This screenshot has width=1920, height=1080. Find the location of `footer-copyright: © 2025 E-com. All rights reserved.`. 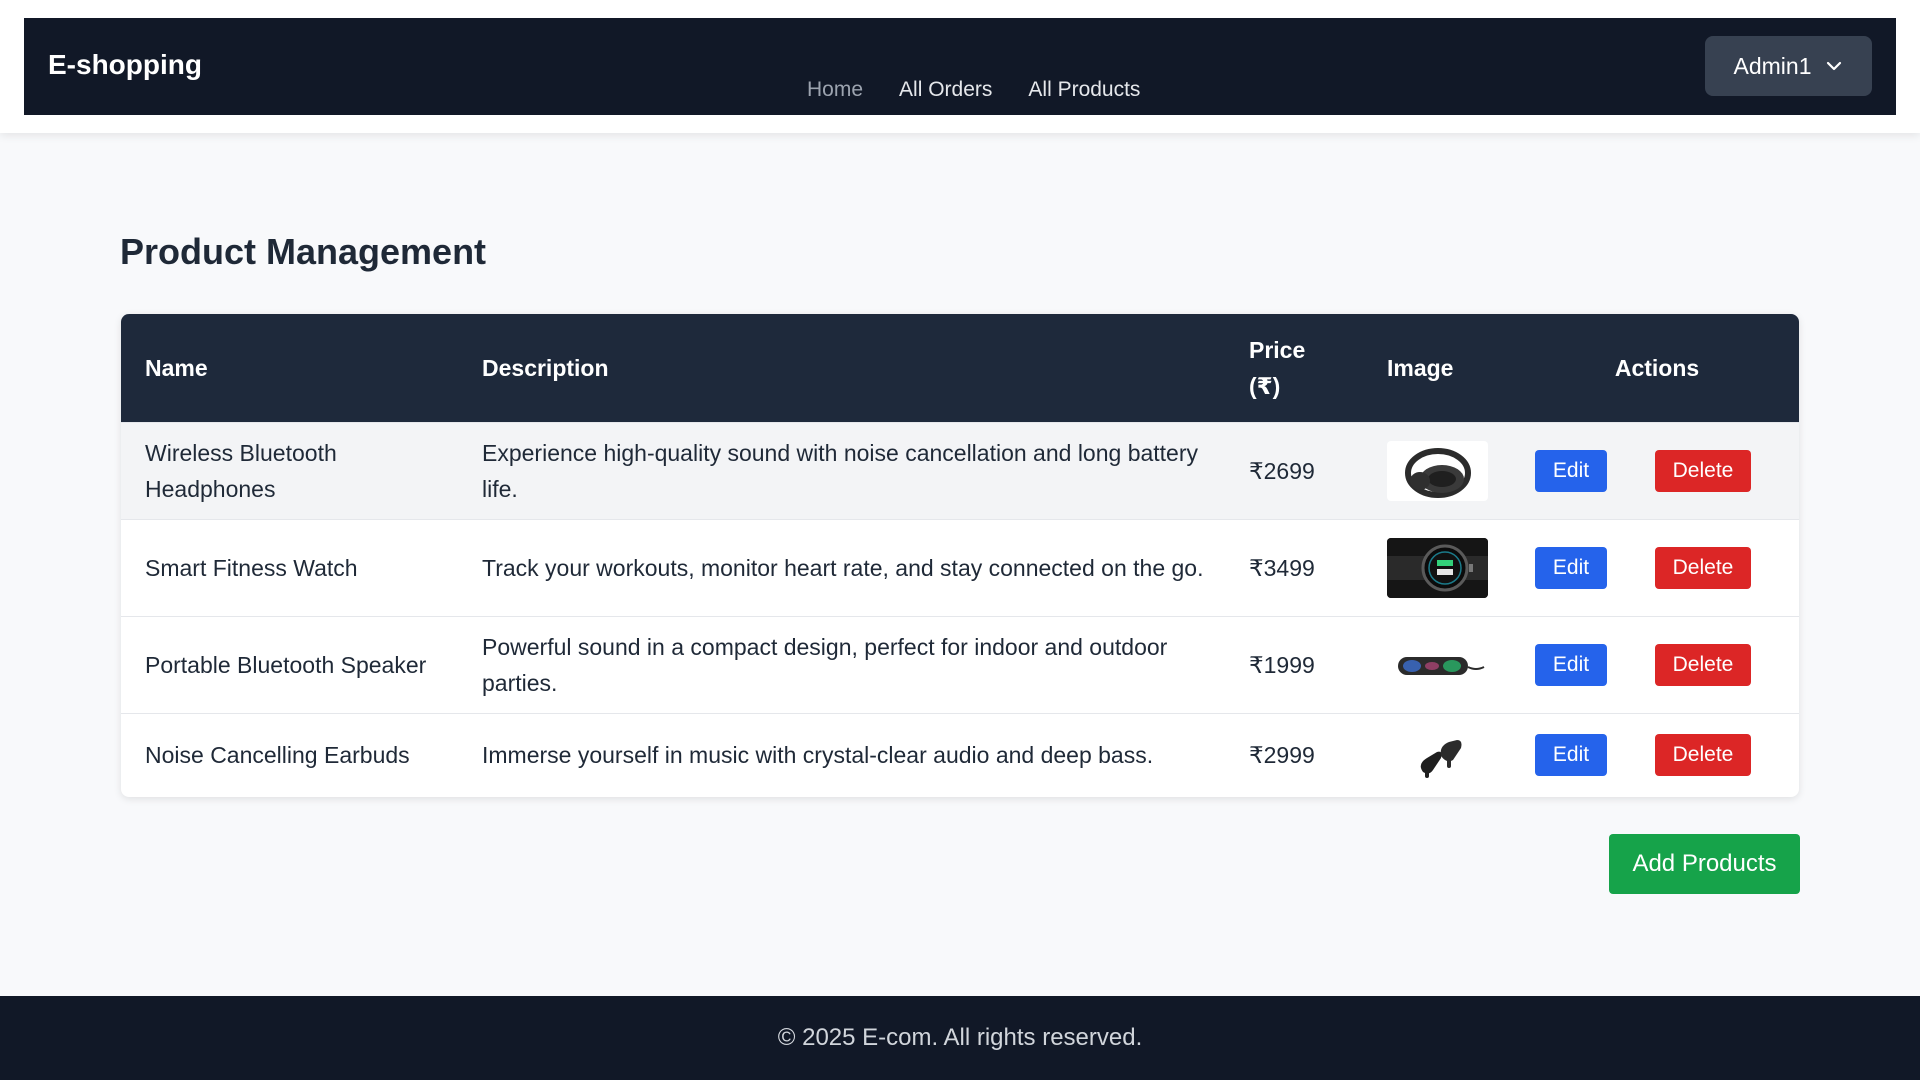

footer-copyright: © 2025 E-com. All rights reserved. is located at coordinates (960, 1037).